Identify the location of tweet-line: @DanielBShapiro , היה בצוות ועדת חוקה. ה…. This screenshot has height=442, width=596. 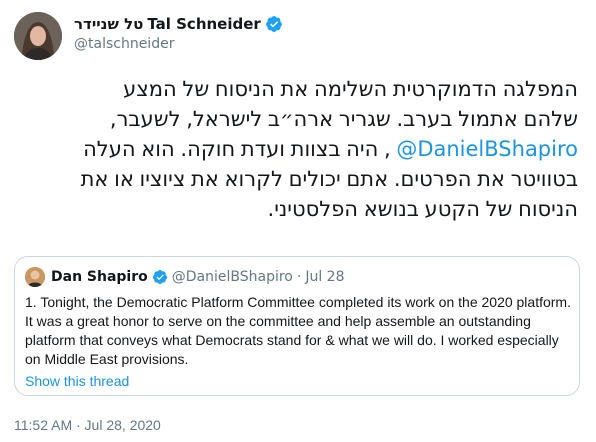
(300, 149).